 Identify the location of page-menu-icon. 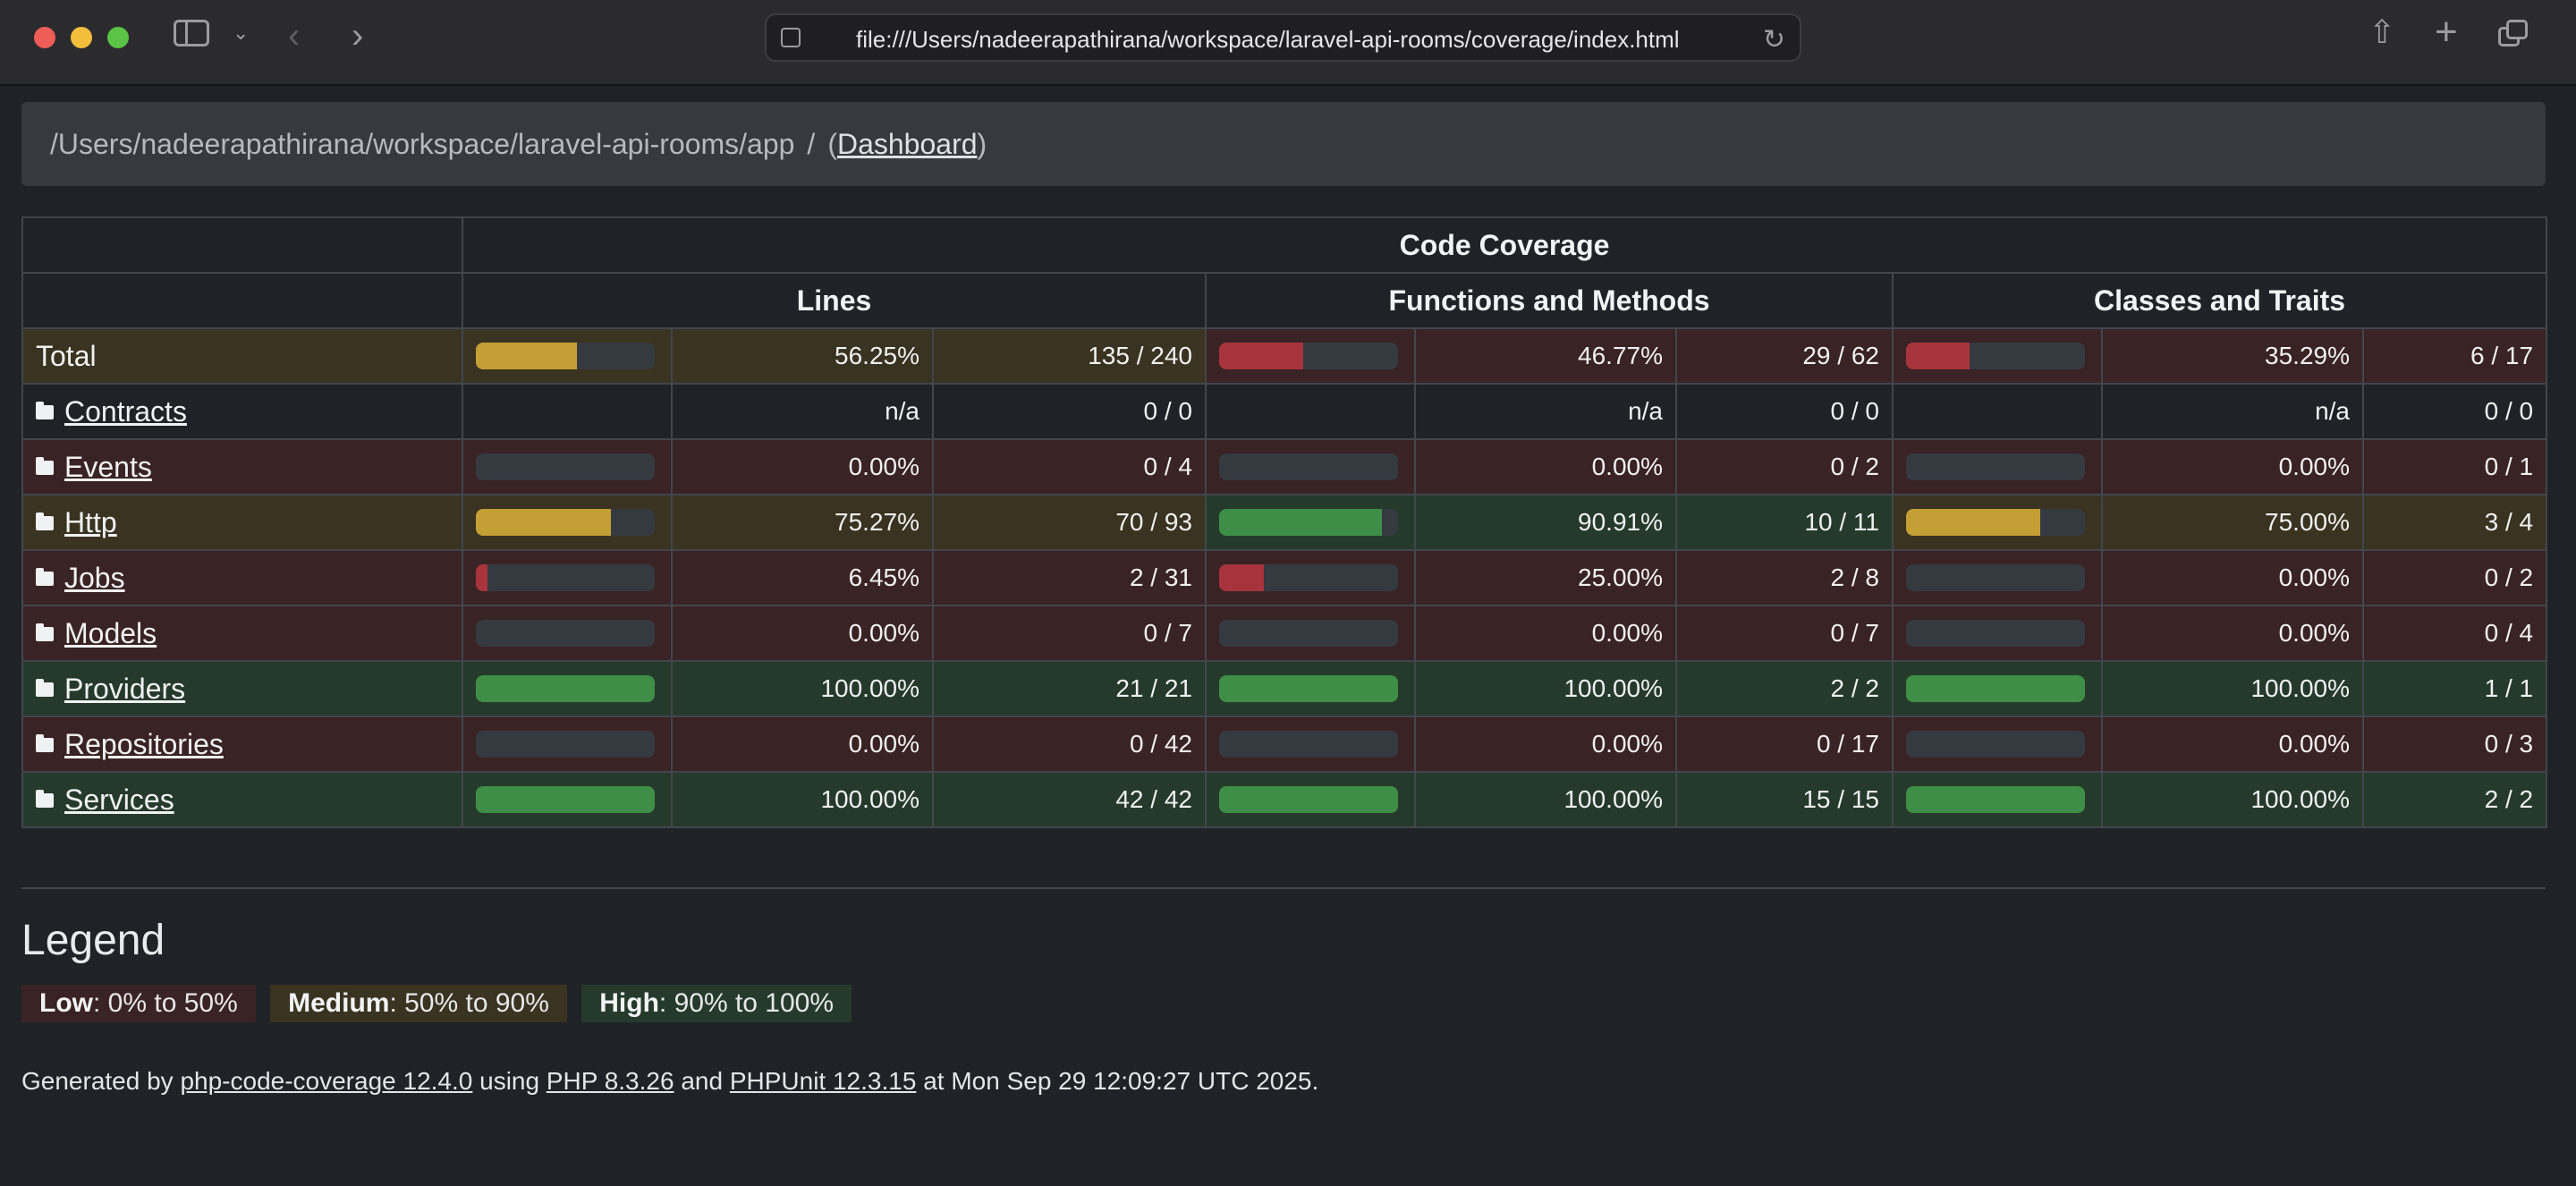
(791, 37).